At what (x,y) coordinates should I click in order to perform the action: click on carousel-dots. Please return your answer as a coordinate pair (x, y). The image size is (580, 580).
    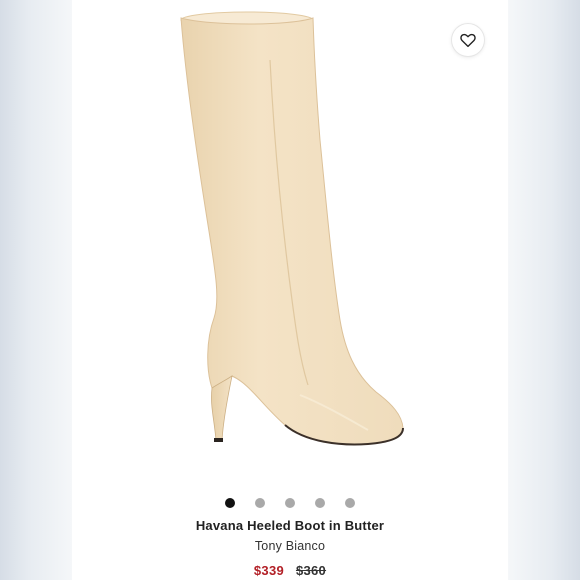
    Looking at the image, I should click on (290, 503).